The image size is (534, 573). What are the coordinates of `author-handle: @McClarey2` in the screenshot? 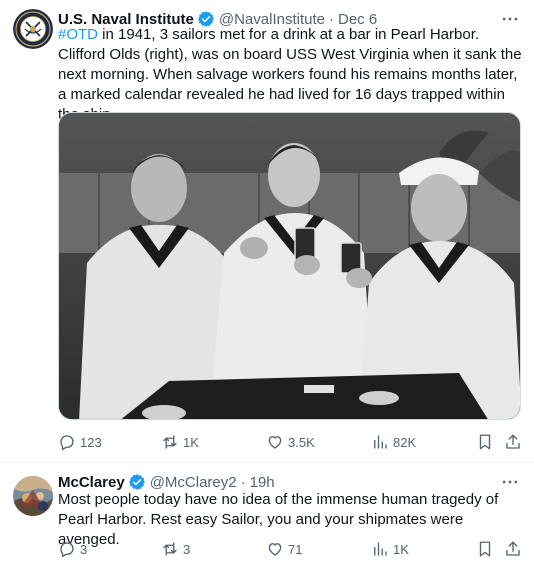 It's located at (193, 482).